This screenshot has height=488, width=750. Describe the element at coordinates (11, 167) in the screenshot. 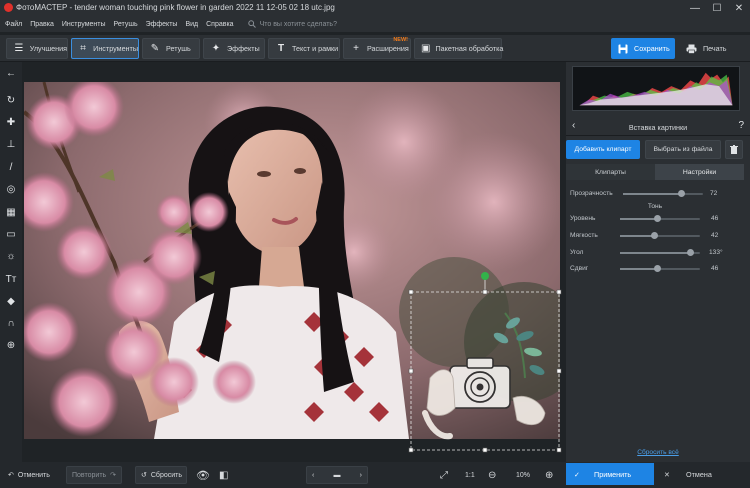

I see `brush-icon: /` at that location.